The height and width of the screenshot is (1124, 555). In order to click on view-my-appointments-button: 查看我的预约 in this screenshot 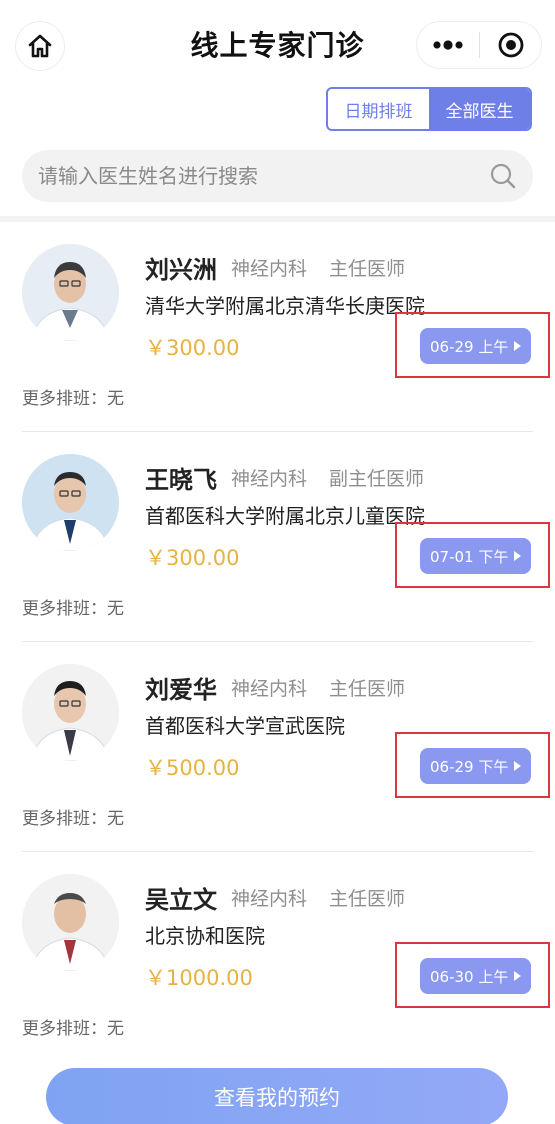, I will do `click(277, 1096)`.